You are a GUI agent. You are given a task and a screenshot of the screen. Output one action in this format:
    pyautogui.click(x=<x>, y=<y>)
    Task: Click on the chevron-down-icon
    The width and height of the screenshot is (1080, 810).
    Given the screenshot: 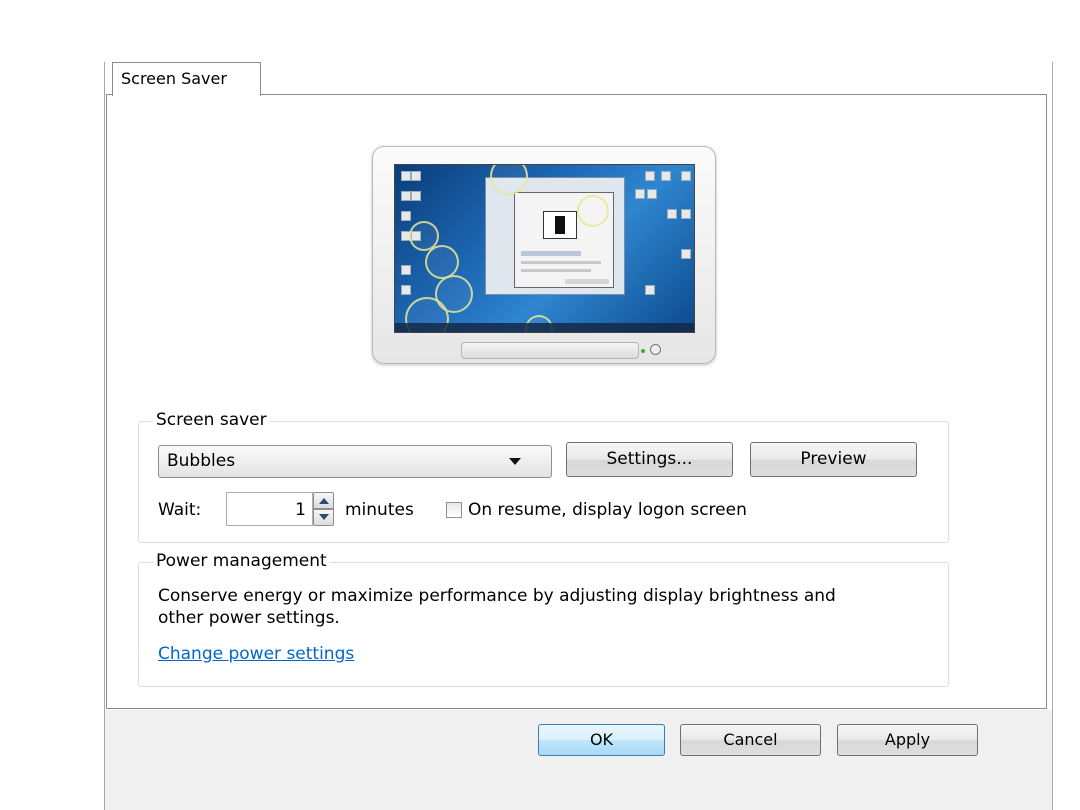 What is the action you would take?
    pyautogui.click(x=515, y=461)
    